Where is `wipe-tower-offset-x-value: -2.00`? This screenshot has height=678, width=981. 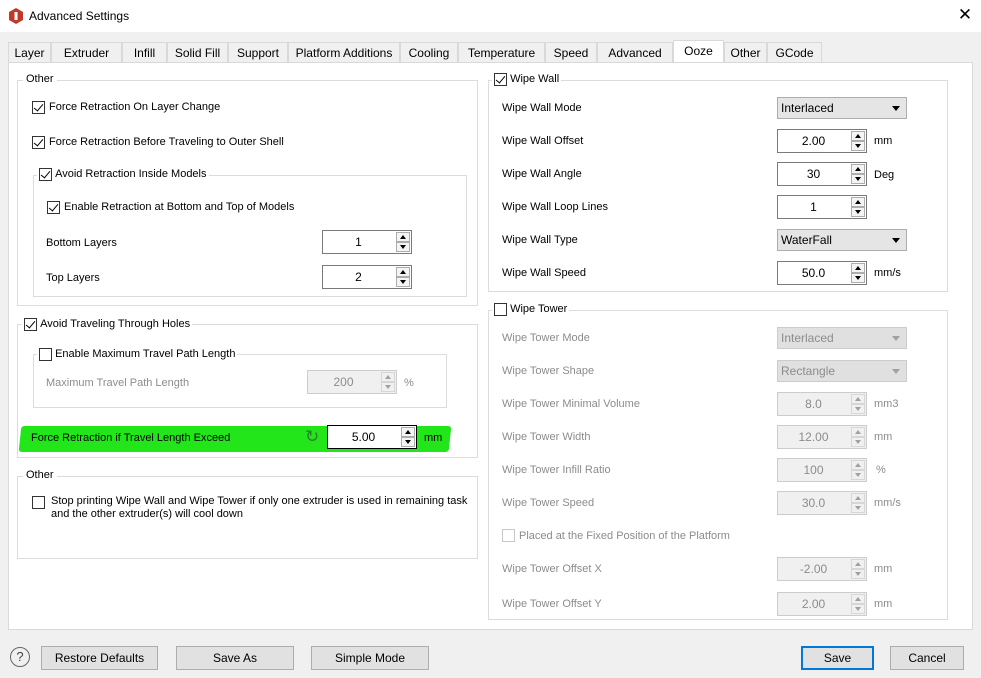
wipe-tower-offset-x-value: -2.00 is located at coordinates (813, 569).